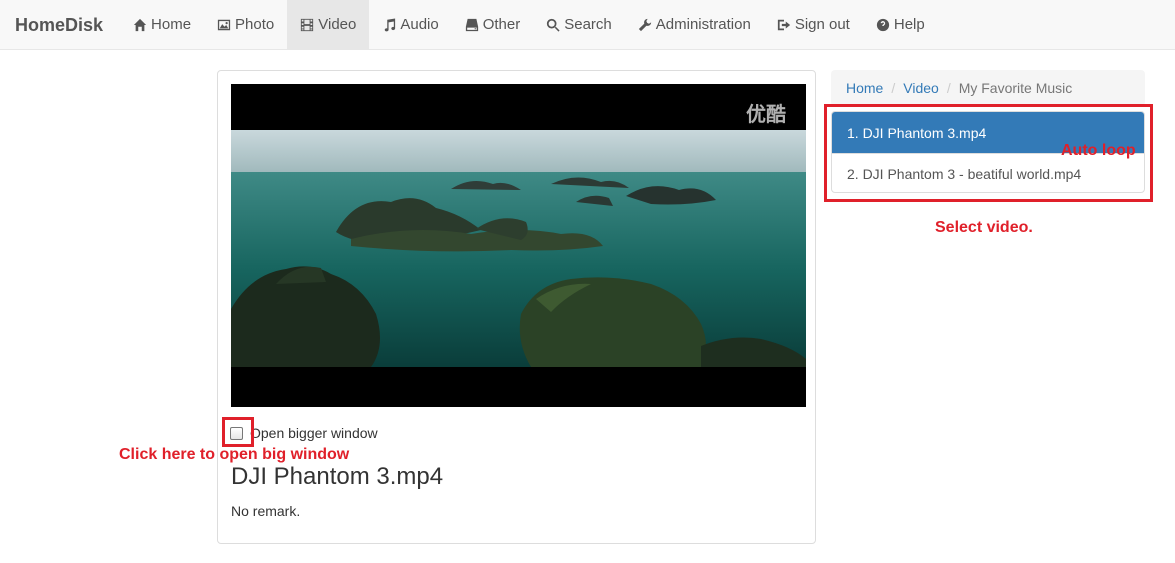 This screenshot has width=1175, height=563. What do you see at coordinates (314, 433) in the screenshot?
I see `open-bigger-window-label: Open bigger window` at bounding box center [314, 433].